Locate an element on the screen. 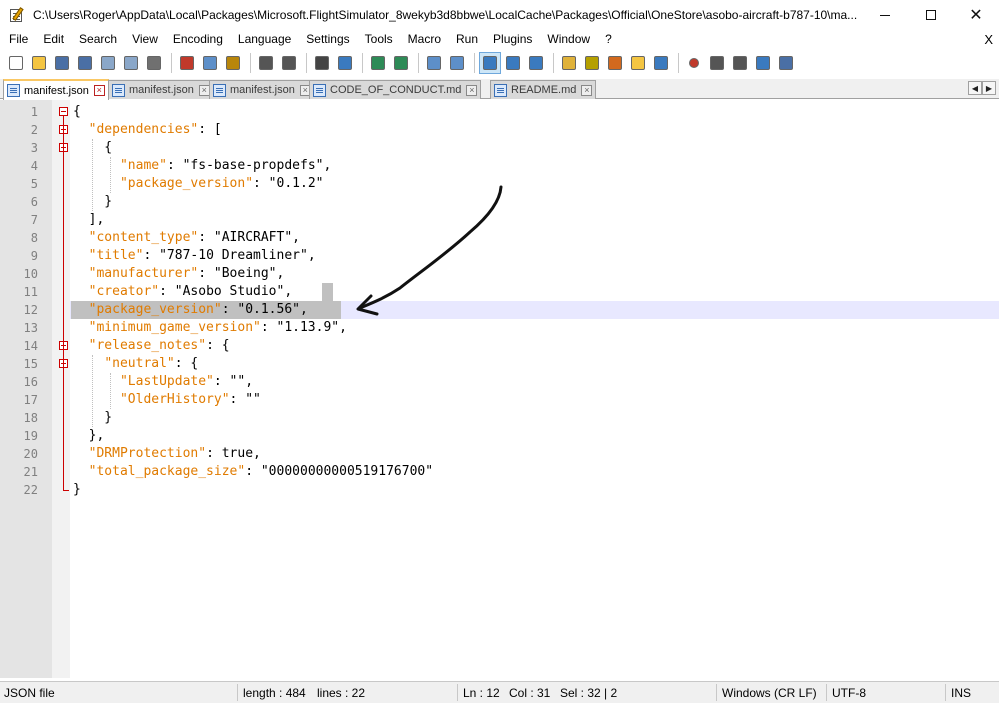  zoom-out-icon is located at coordinates (401, 63).